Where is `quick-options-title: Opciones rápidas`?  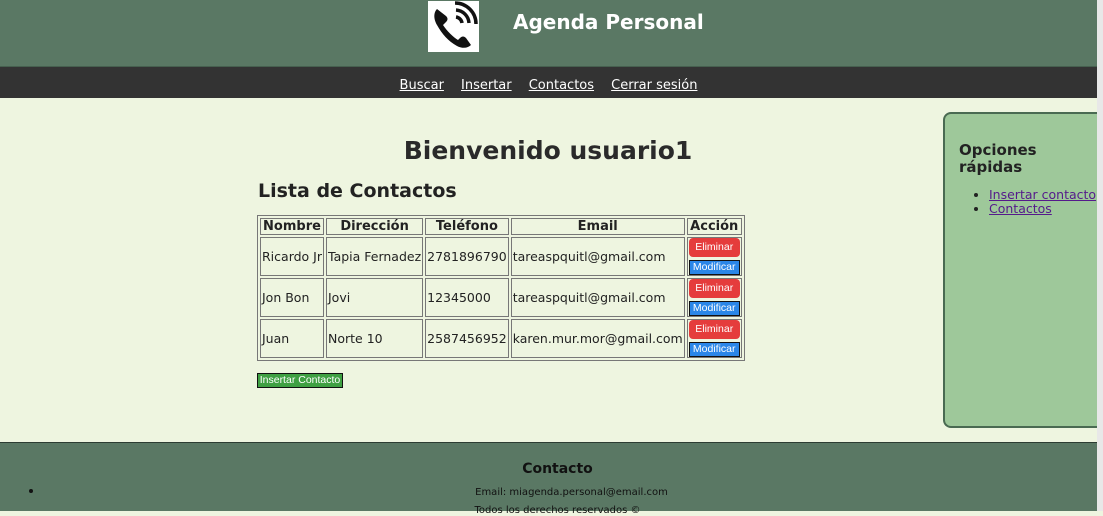
quick-options-title: Opciones rápidas is located at coordinates (998, 158).